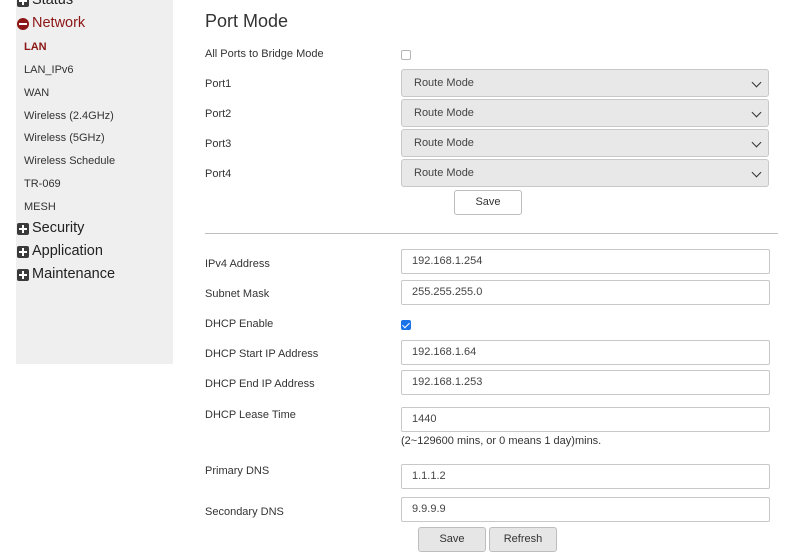 This screenshot has width=800, height=560. I want to click on nav-network-label: Network, so click(59, 23).